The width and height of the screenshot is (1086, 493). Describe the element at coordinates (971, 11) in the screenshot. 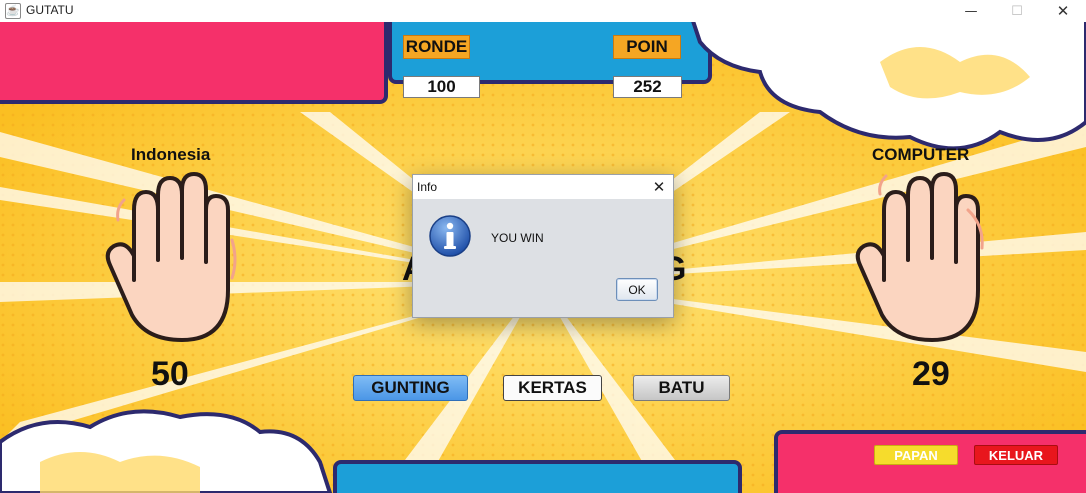

I see `minimize-button: —` at that location.